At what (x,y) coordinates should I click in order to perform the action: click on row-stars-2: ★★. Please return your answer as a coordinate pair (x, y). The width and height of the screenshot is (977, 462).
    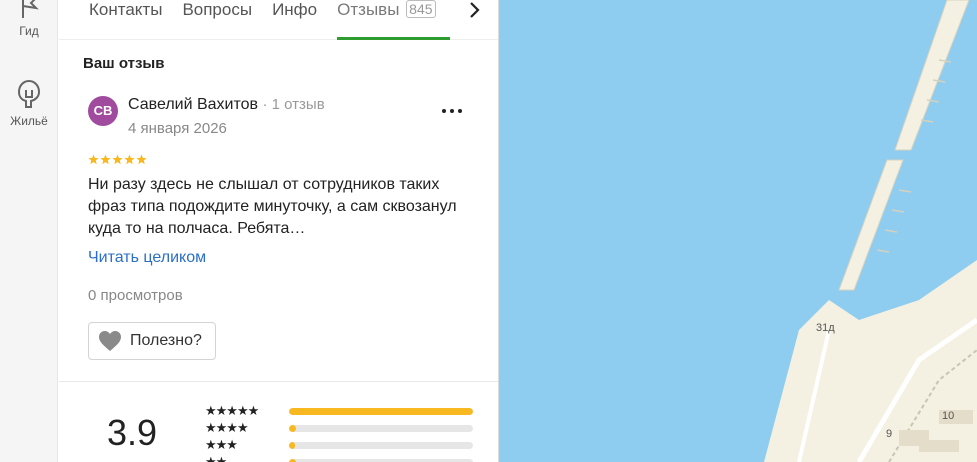
    Looking at the image, I should click on (216, 458).